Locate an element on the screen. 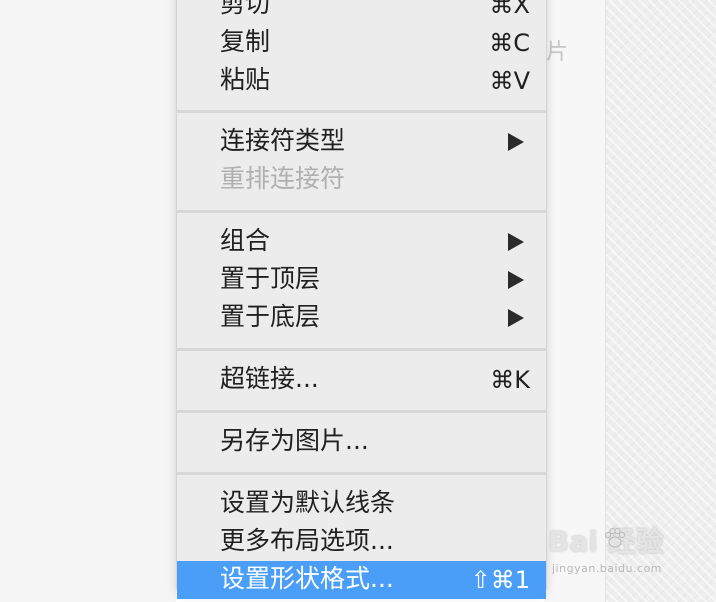 This screenshot has width=716, height=602. menu-item-label: 设置为默认线条 is located at coordinates (308, 502).